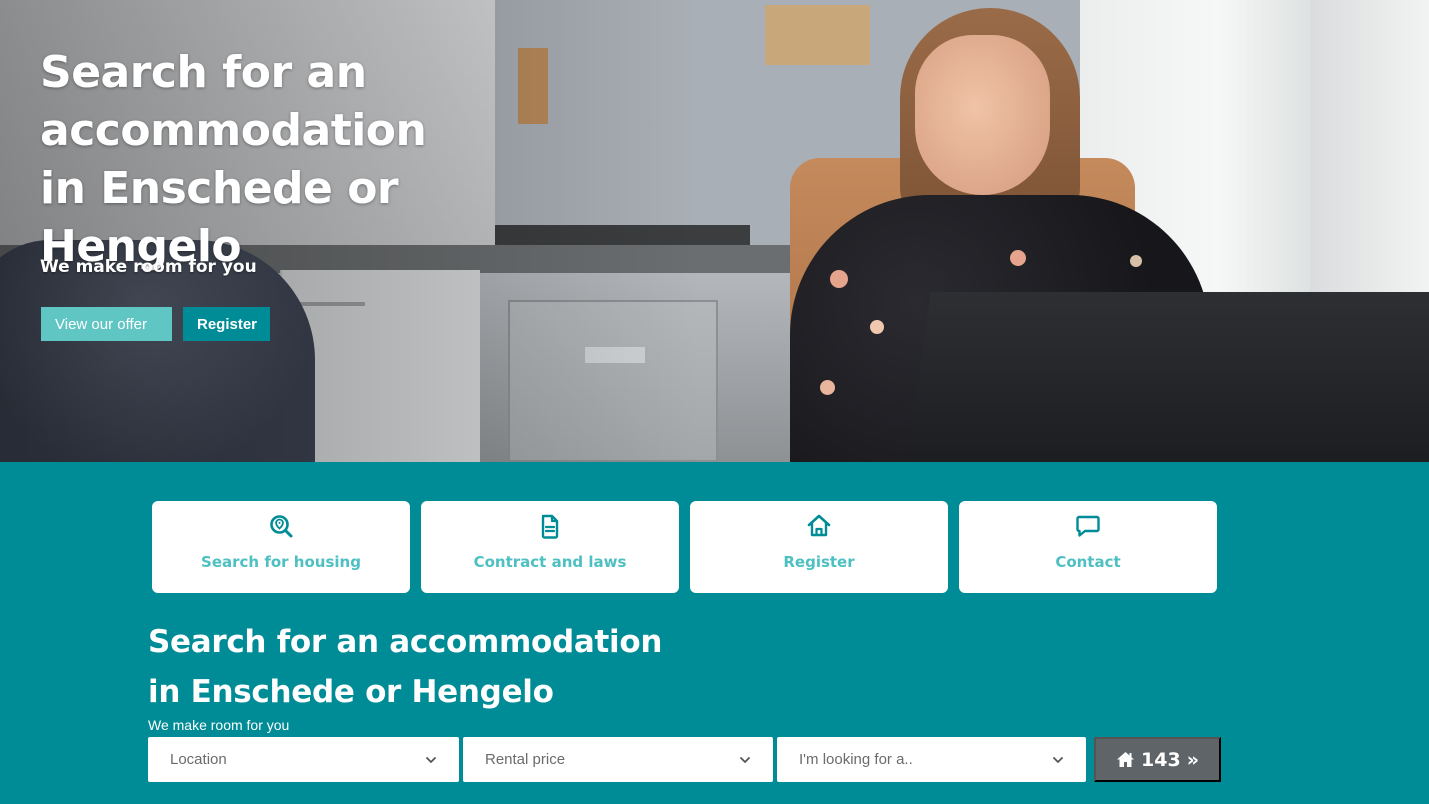 The width and height of the screenshot is (1429, 804). Describe the element at coordinates (525, 759) in the screenshot. I see `rental-price-select-value: Rental price` at that location.